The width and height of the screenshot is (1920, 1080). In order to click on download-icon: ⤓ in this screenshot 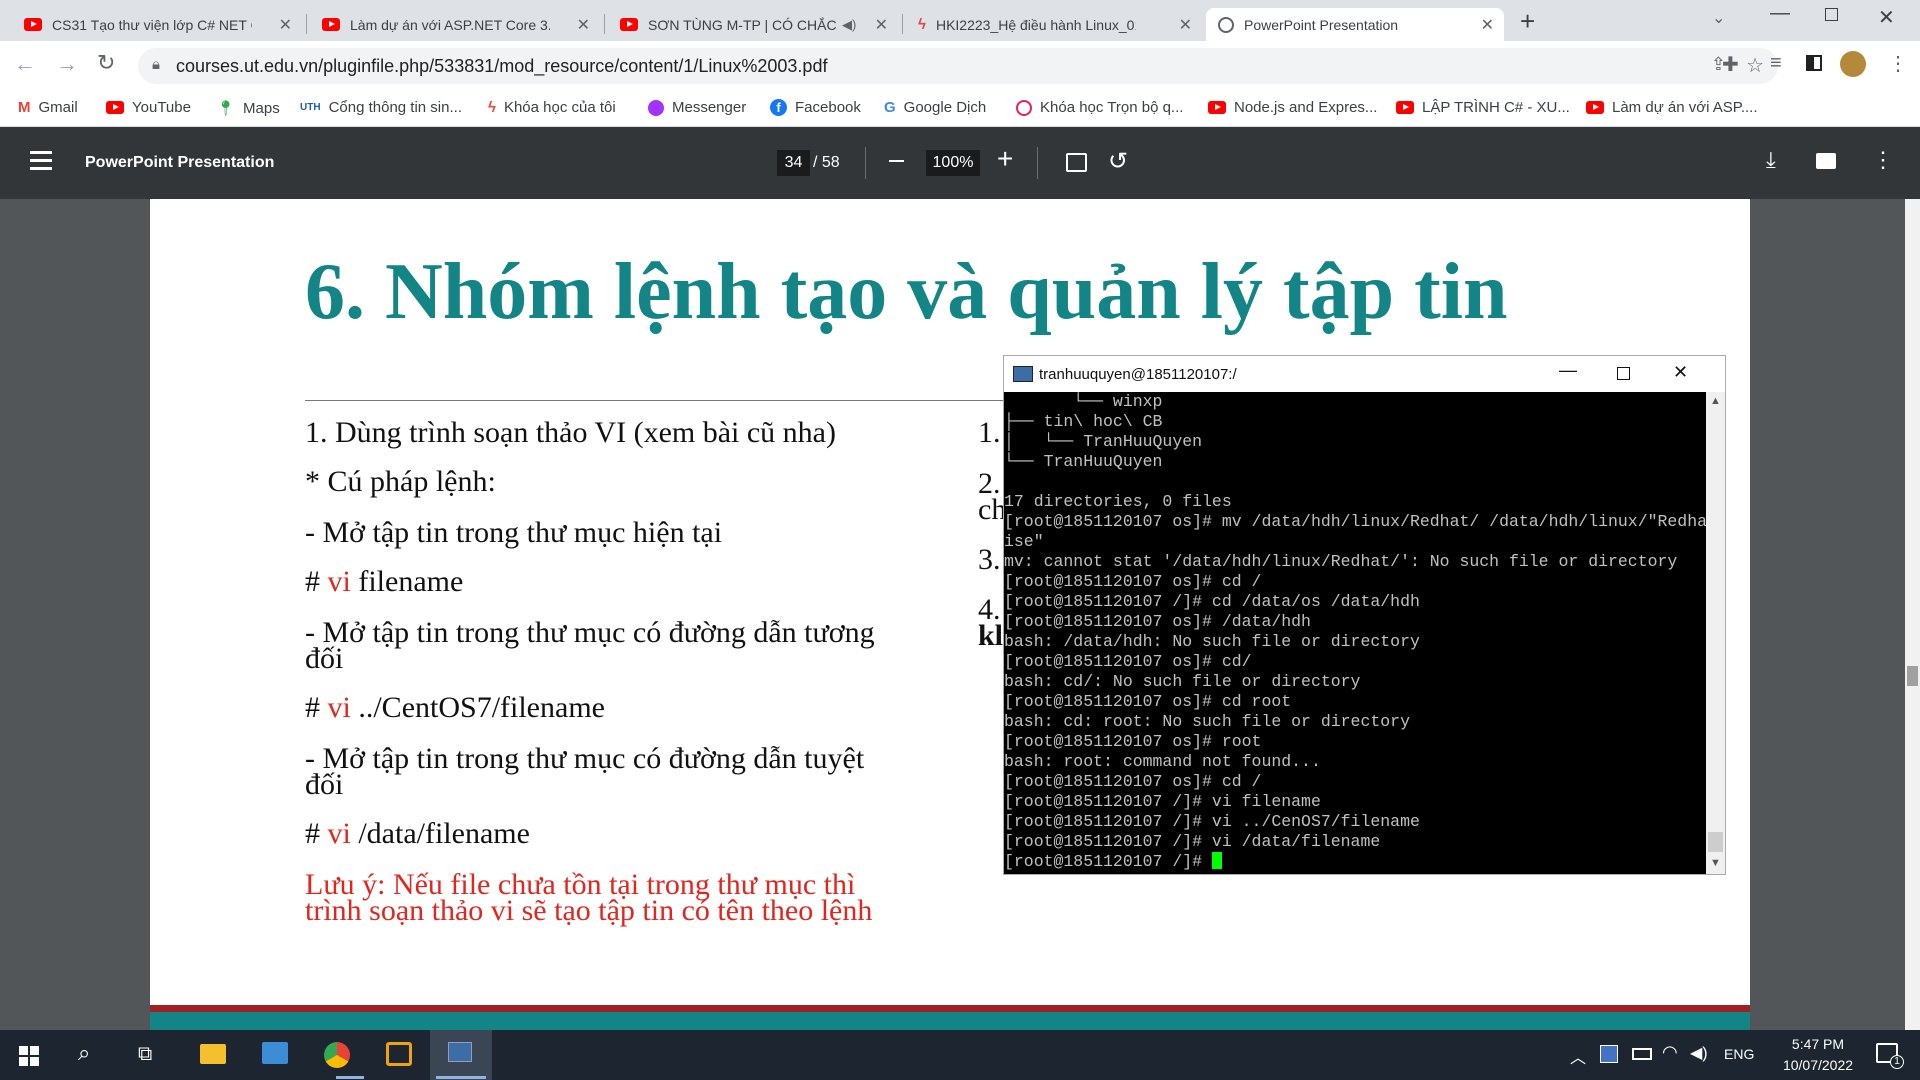, I will do `click(1771, 160)`.